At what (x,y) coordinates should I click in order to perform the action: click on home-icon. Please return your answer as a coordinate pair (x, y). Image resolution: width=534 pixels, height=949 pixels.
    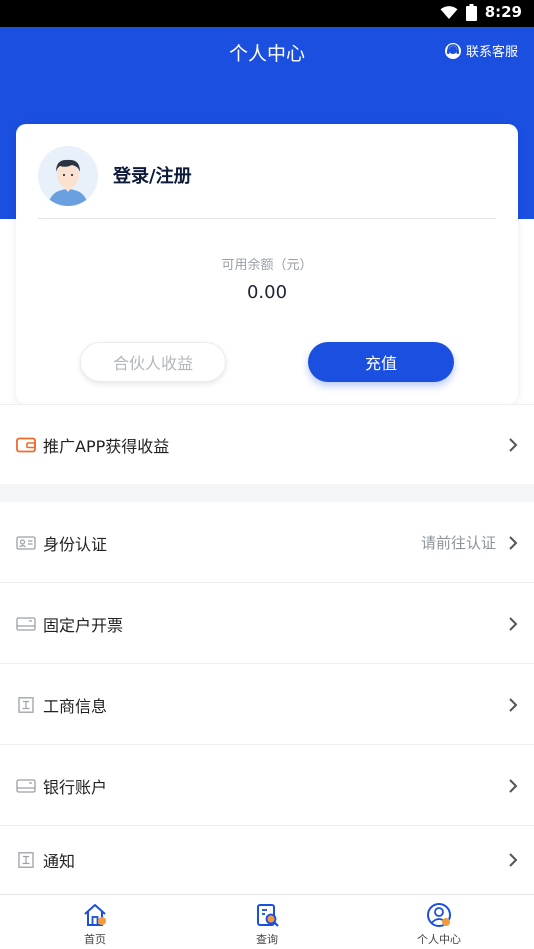
    Looking at the image, I should click on (95, 915).